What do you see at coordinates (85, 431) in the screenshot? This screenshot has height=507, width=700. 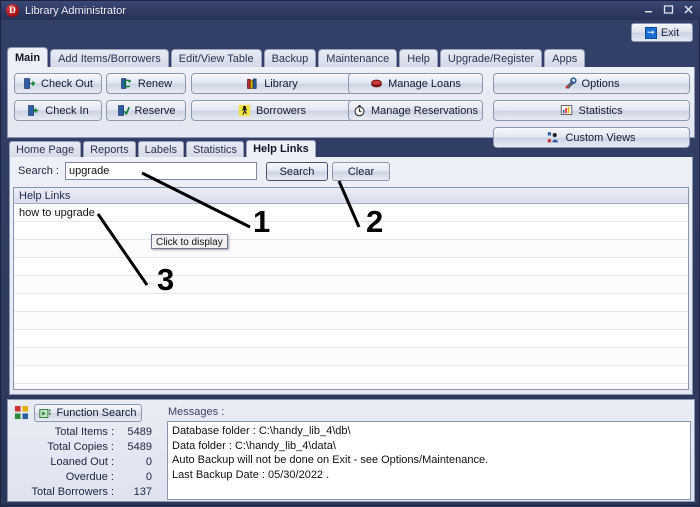 I see `stat-total-items: Total Items : 5489` at bounding box center [85, 431].